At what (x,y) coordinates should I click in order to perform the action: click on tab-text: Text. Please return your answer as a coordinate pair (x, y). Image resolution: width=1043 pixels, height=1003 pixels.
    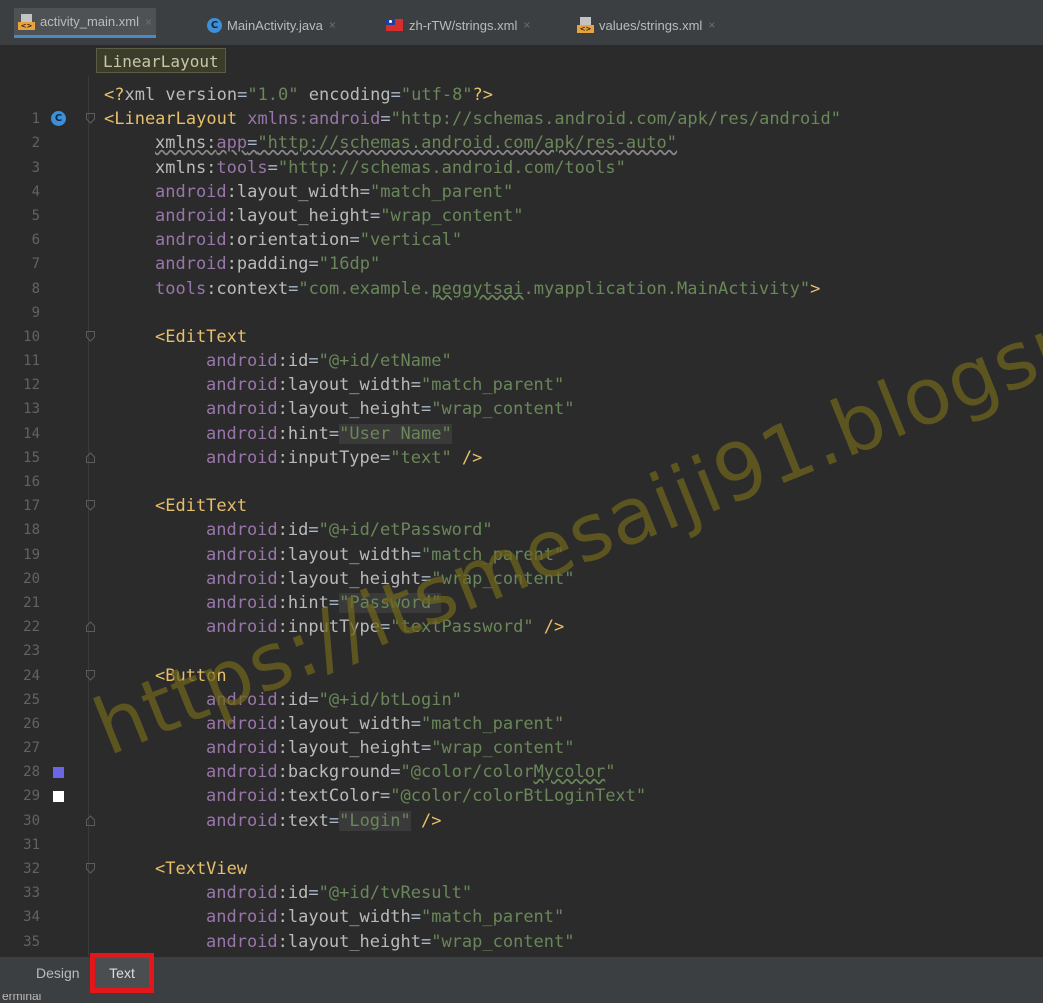
    Looking at the image, I should click on (122, 973).